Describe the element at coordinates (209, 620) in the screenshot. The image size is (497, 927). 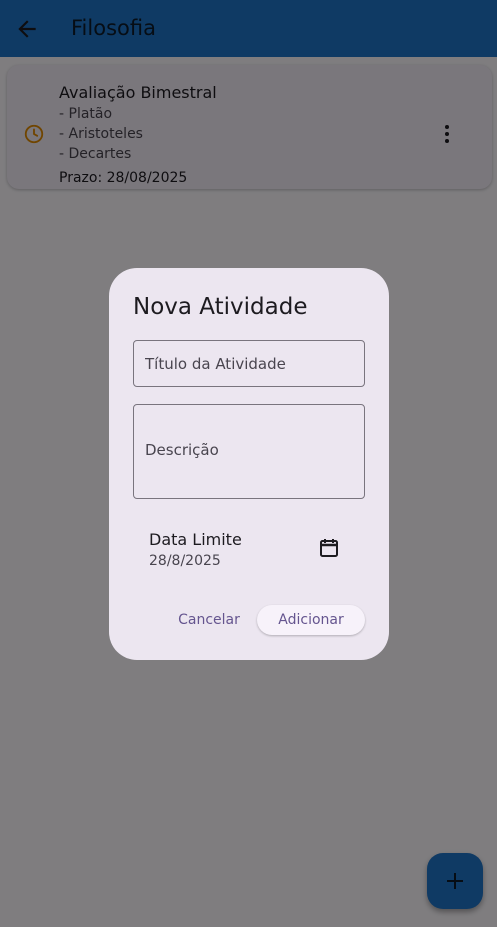
I see `cancel-button: Cancelar` at that location.